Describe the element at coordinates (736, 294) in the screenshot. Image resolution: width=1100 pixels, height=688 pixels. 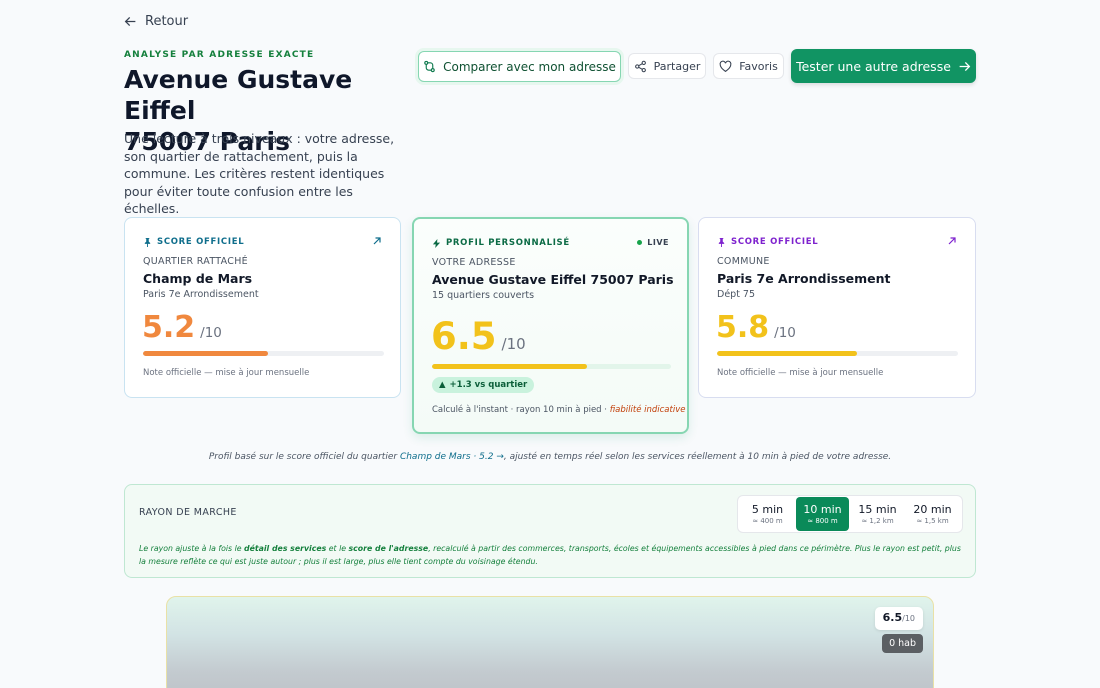
I see `commune-sub: Dépt 75` at that location.